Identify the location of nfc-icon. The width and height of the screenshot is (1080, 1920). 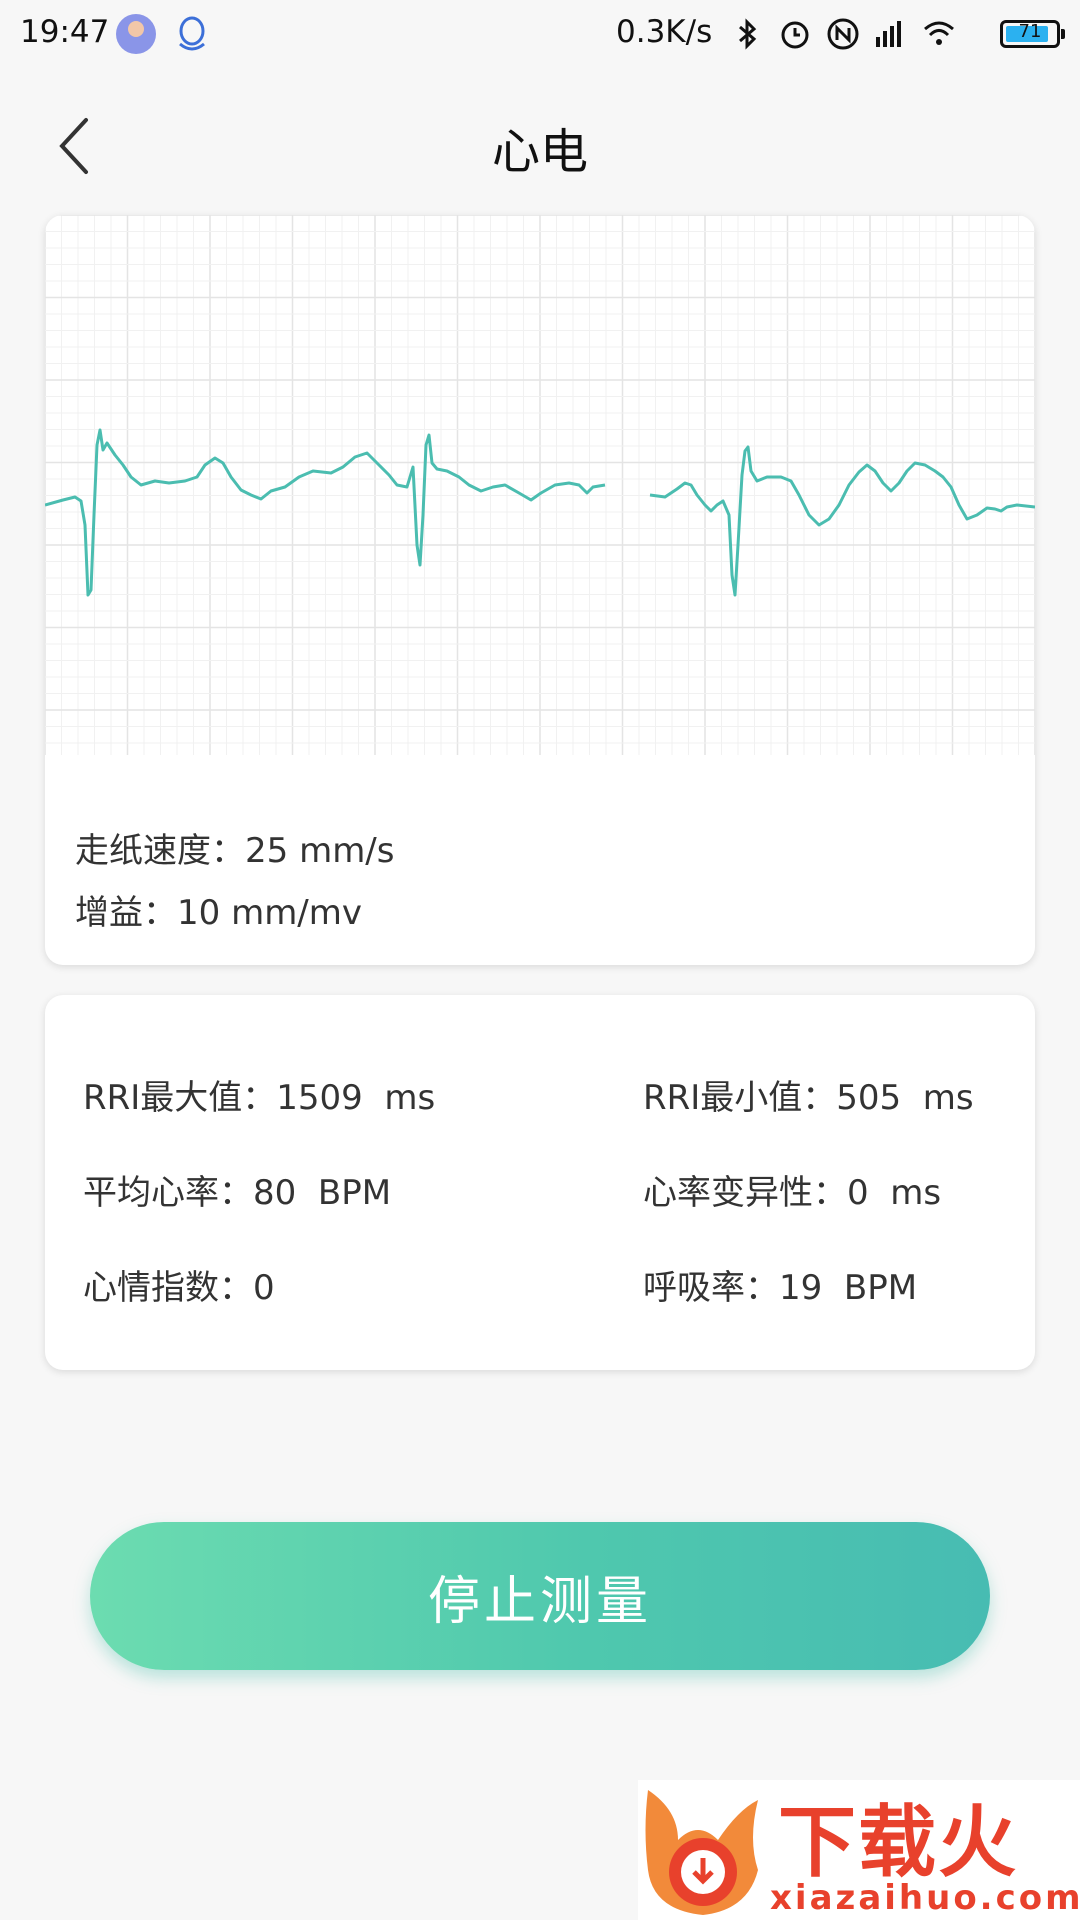
(843, 34).